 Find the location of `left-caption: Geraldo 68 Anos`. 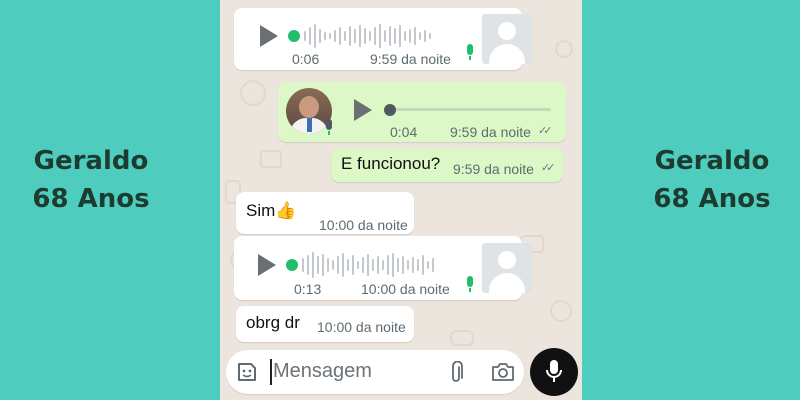

left-caption: Geraldo 68 Anos is located at coordinates (95, 180).